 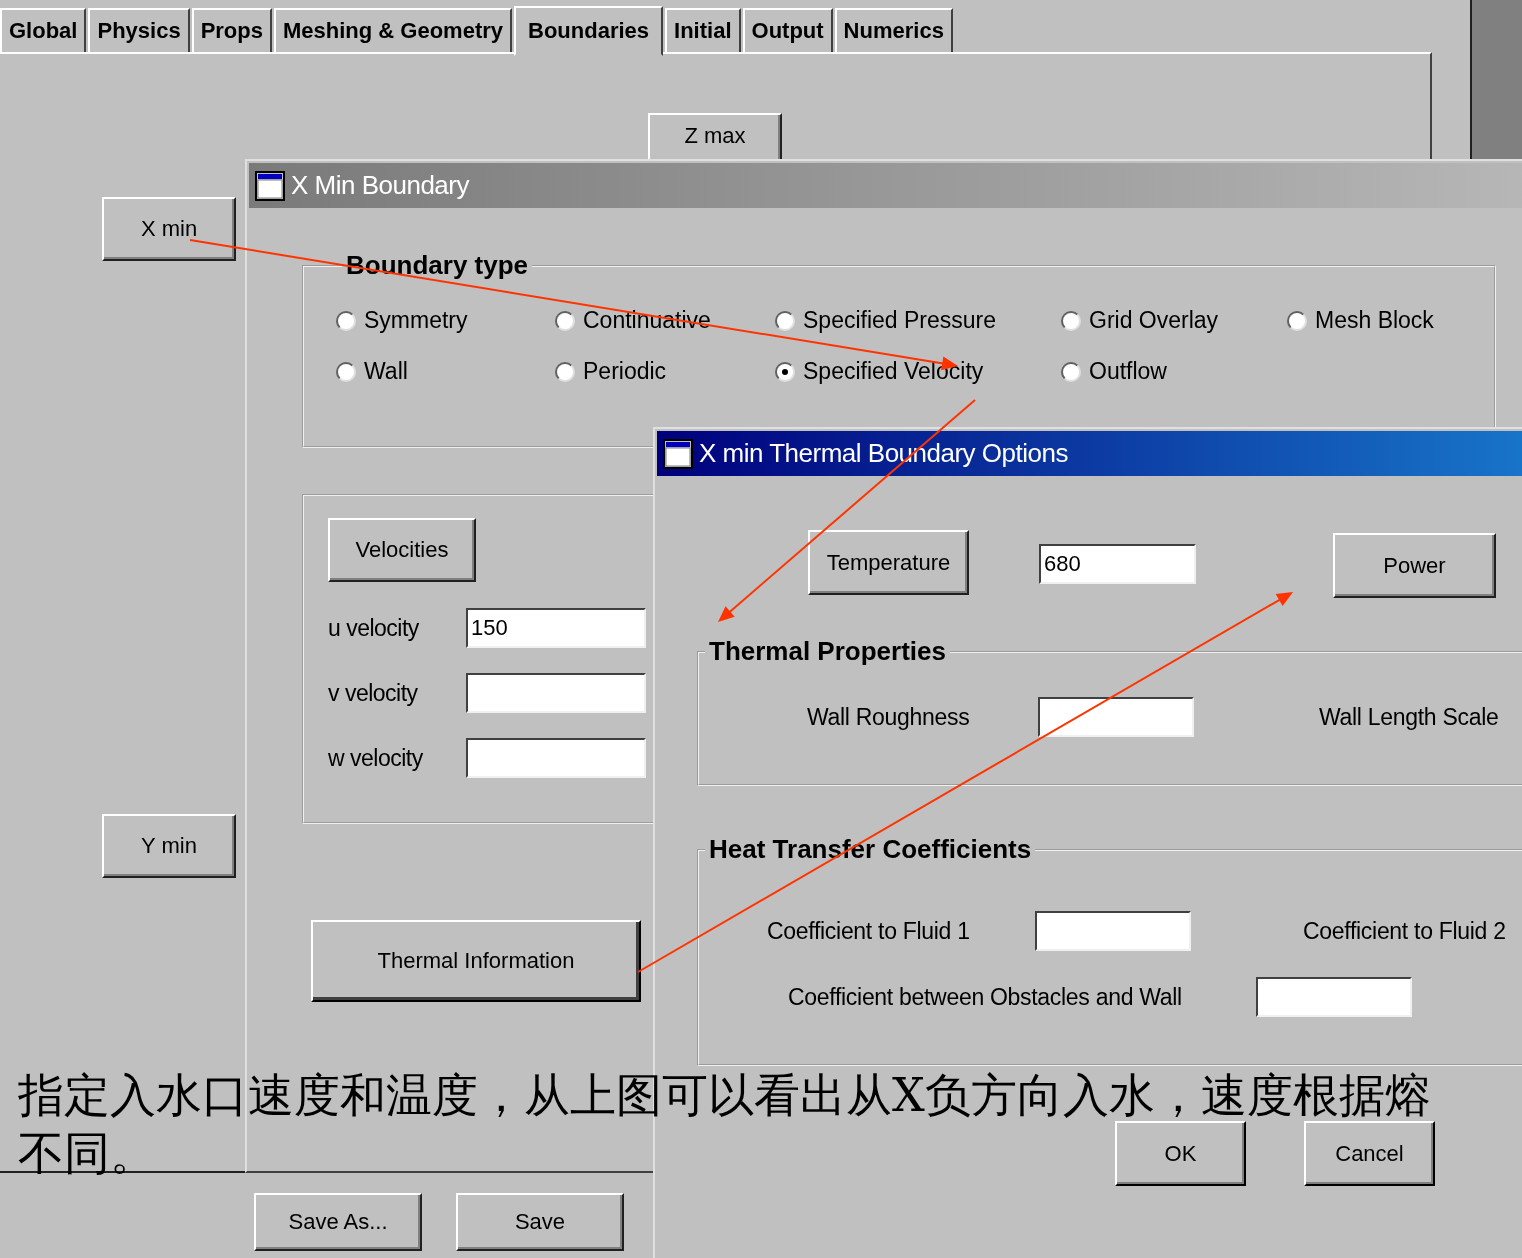 I want to click on tab: Meshing & Geometry, so click(x=393, y=31).